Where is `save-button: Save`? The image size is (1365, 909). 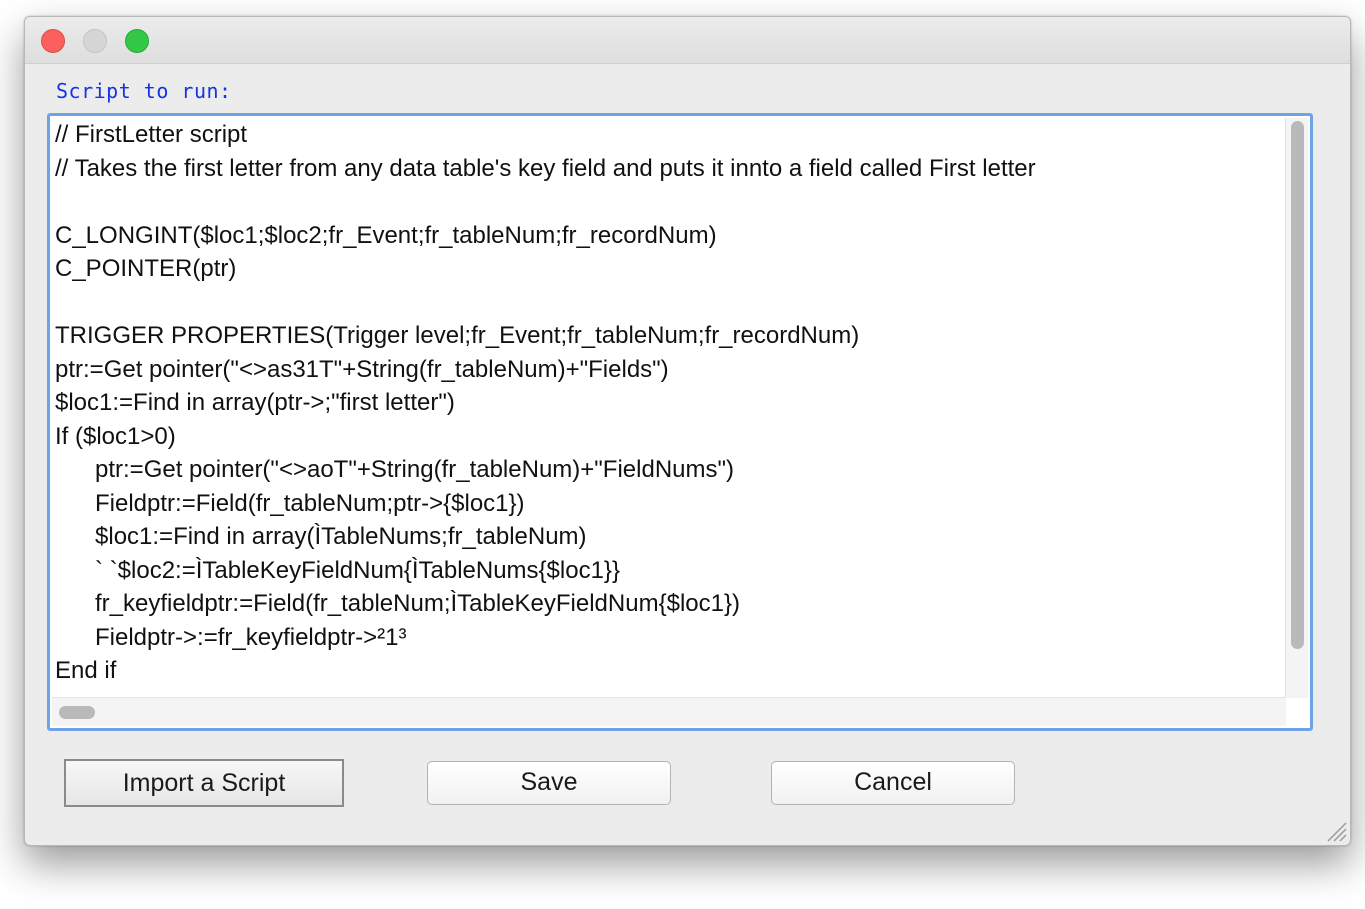 save-button: Save is located at coordinates (549, 783).